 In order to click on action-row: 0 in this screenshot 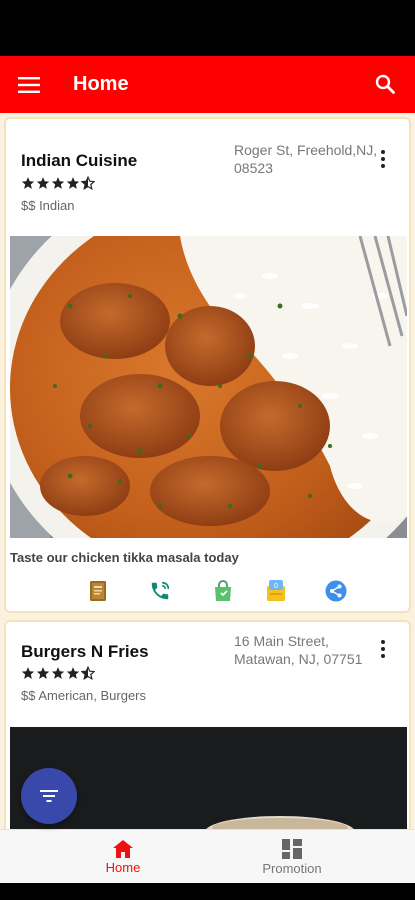, I will do `click(207, 591)`.